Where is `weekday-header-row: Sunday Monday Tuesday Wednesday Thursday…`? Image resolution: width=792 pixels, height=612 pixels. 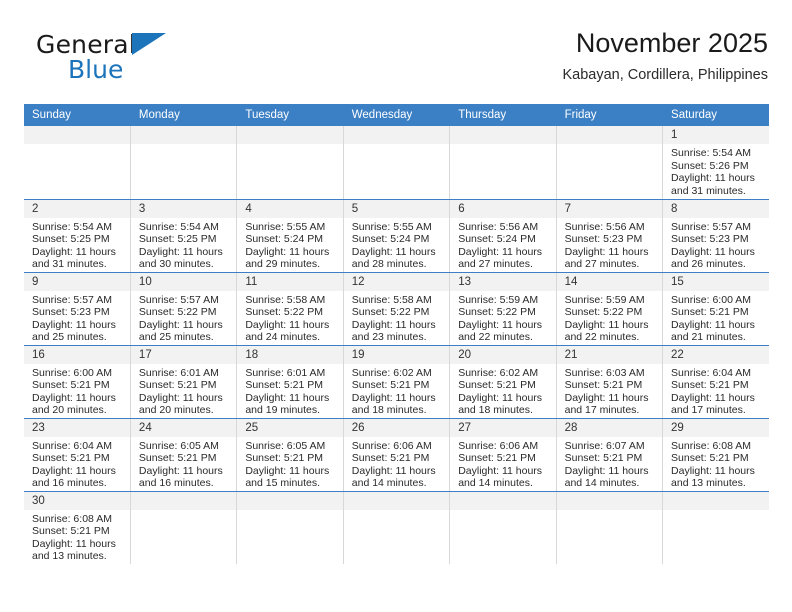
weekday-header-row: Sunday Monday Tuesday Wednesday Thursday… is located at coordinates (396, 115).